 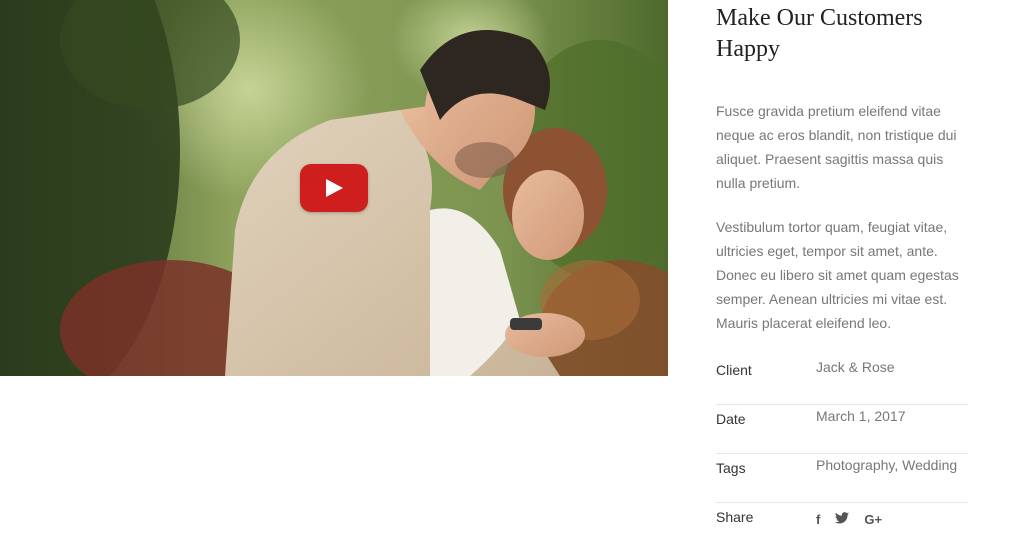 I want to click on client-label: Client, so click(x=734, y=370).